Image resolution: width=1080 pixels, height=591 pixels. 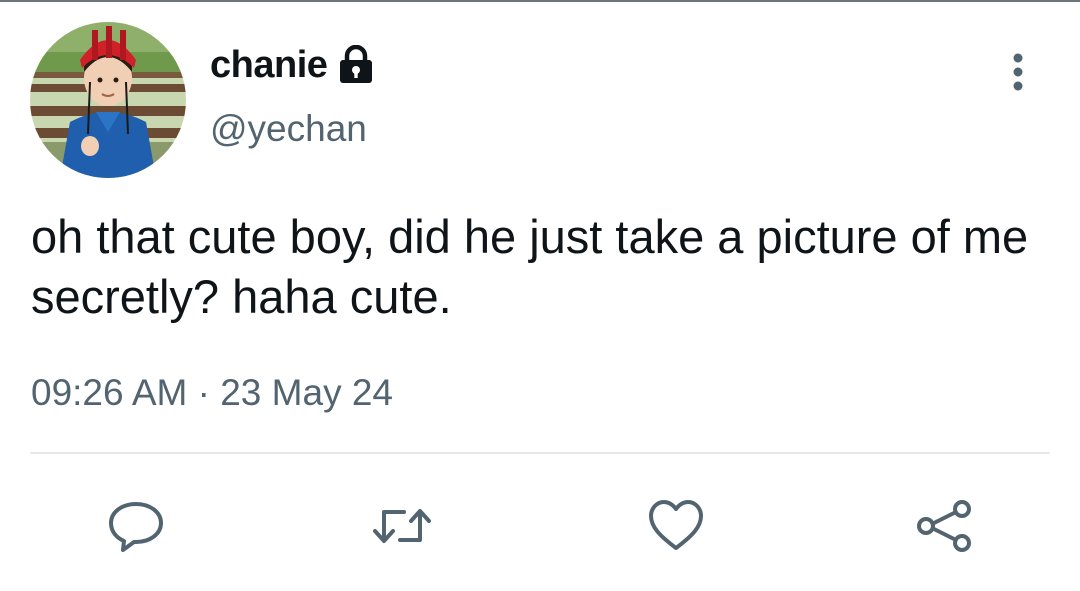 I want to click on reply-icon, so click(x=136, y=527).